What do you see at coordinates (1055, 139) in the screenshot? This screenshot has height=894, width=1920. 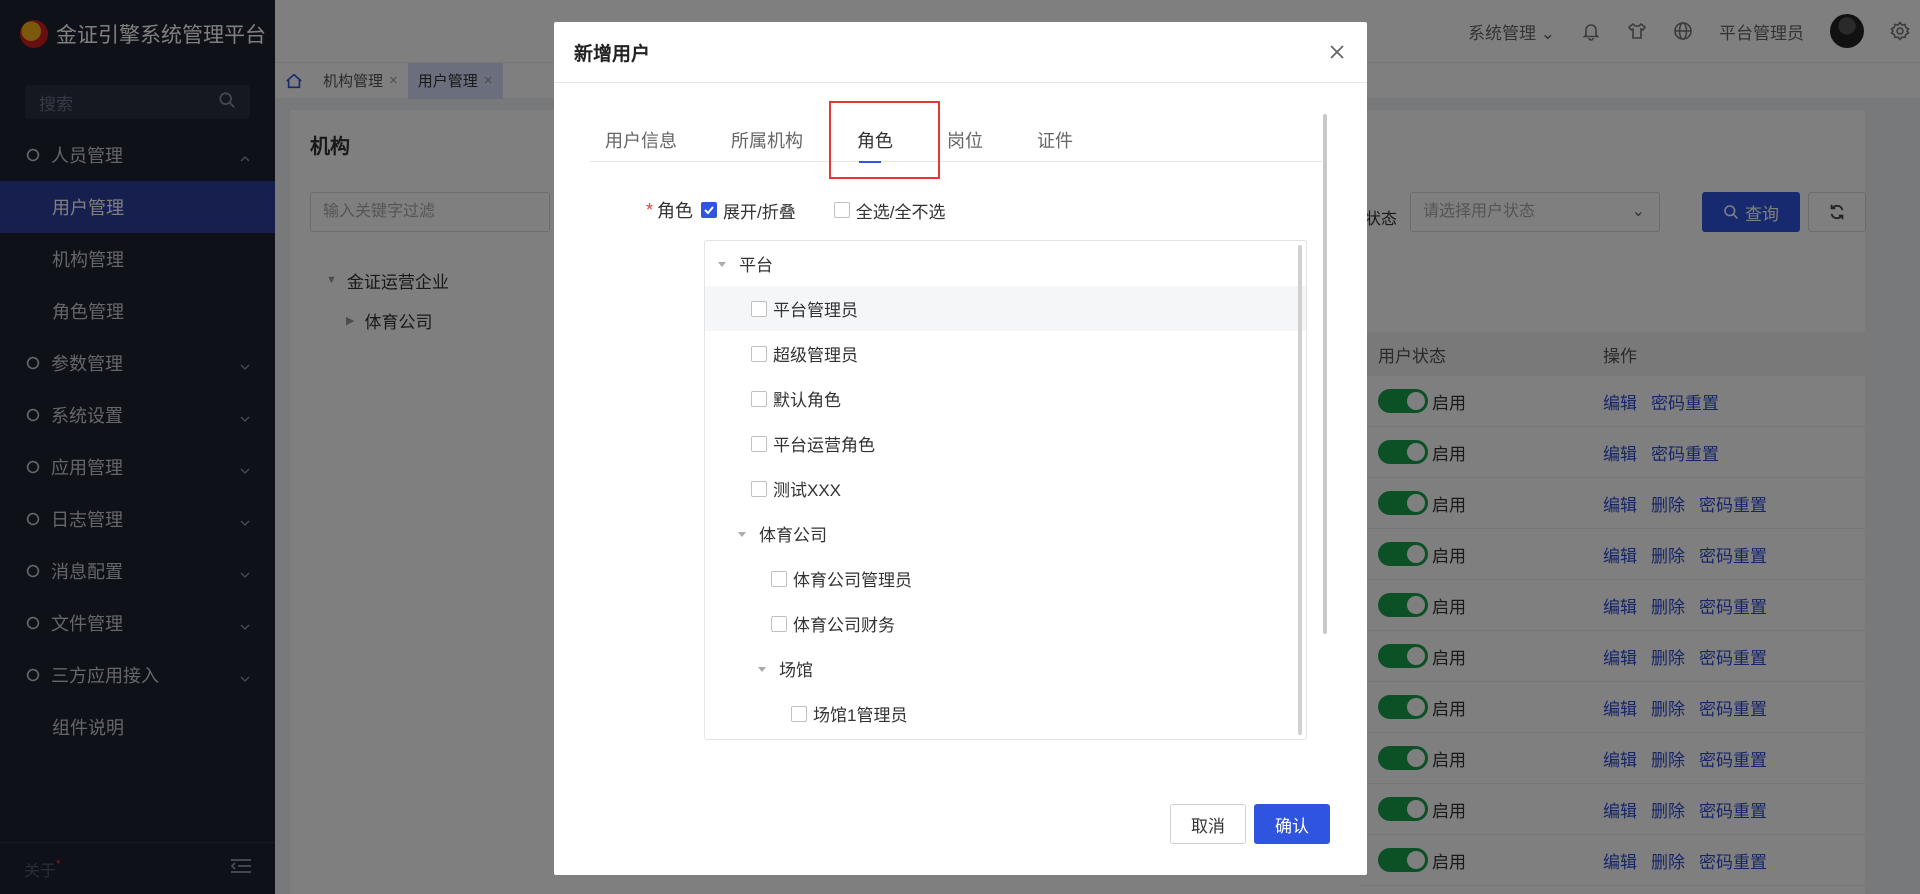 I see `tab-certificate: 证件` at bounding box center [1055, 139].